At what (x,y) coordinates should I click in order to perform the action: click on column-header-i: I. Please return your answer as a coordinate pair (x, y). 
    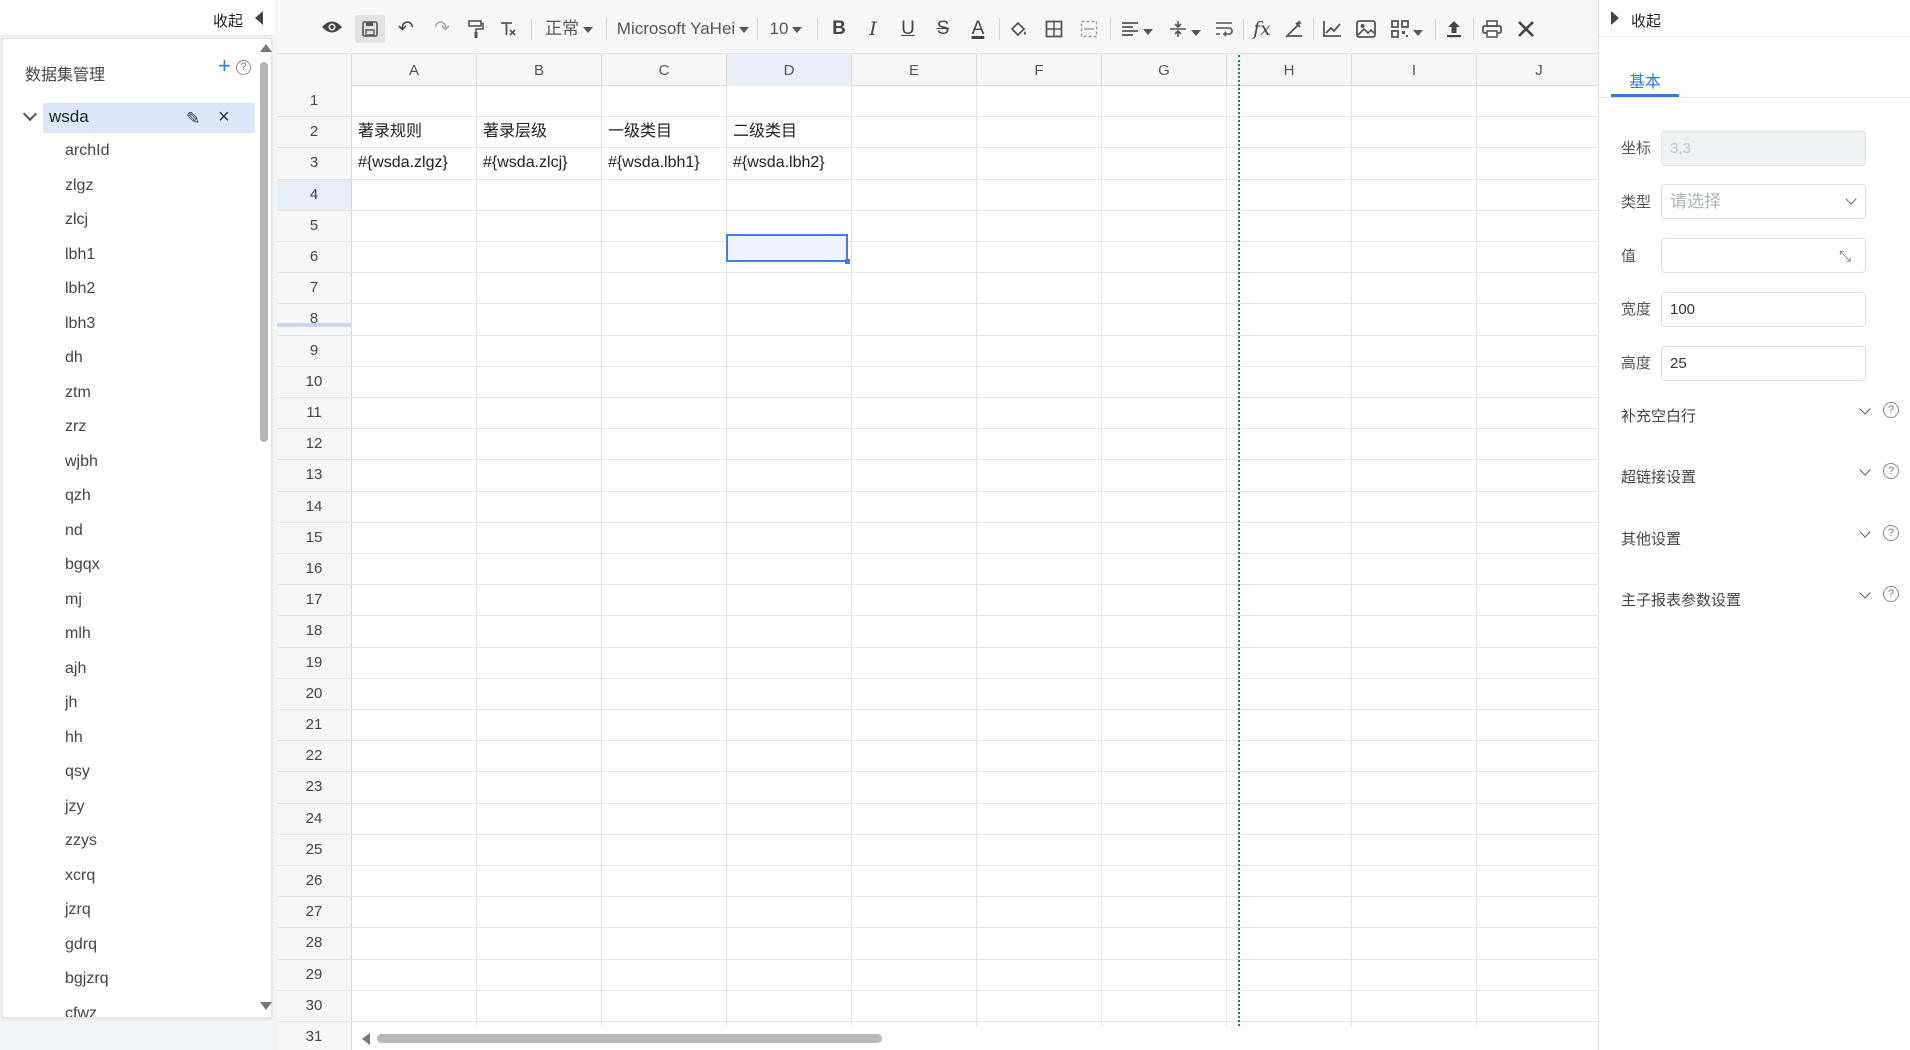
    Looking at the image, I should click on (1414, 70).